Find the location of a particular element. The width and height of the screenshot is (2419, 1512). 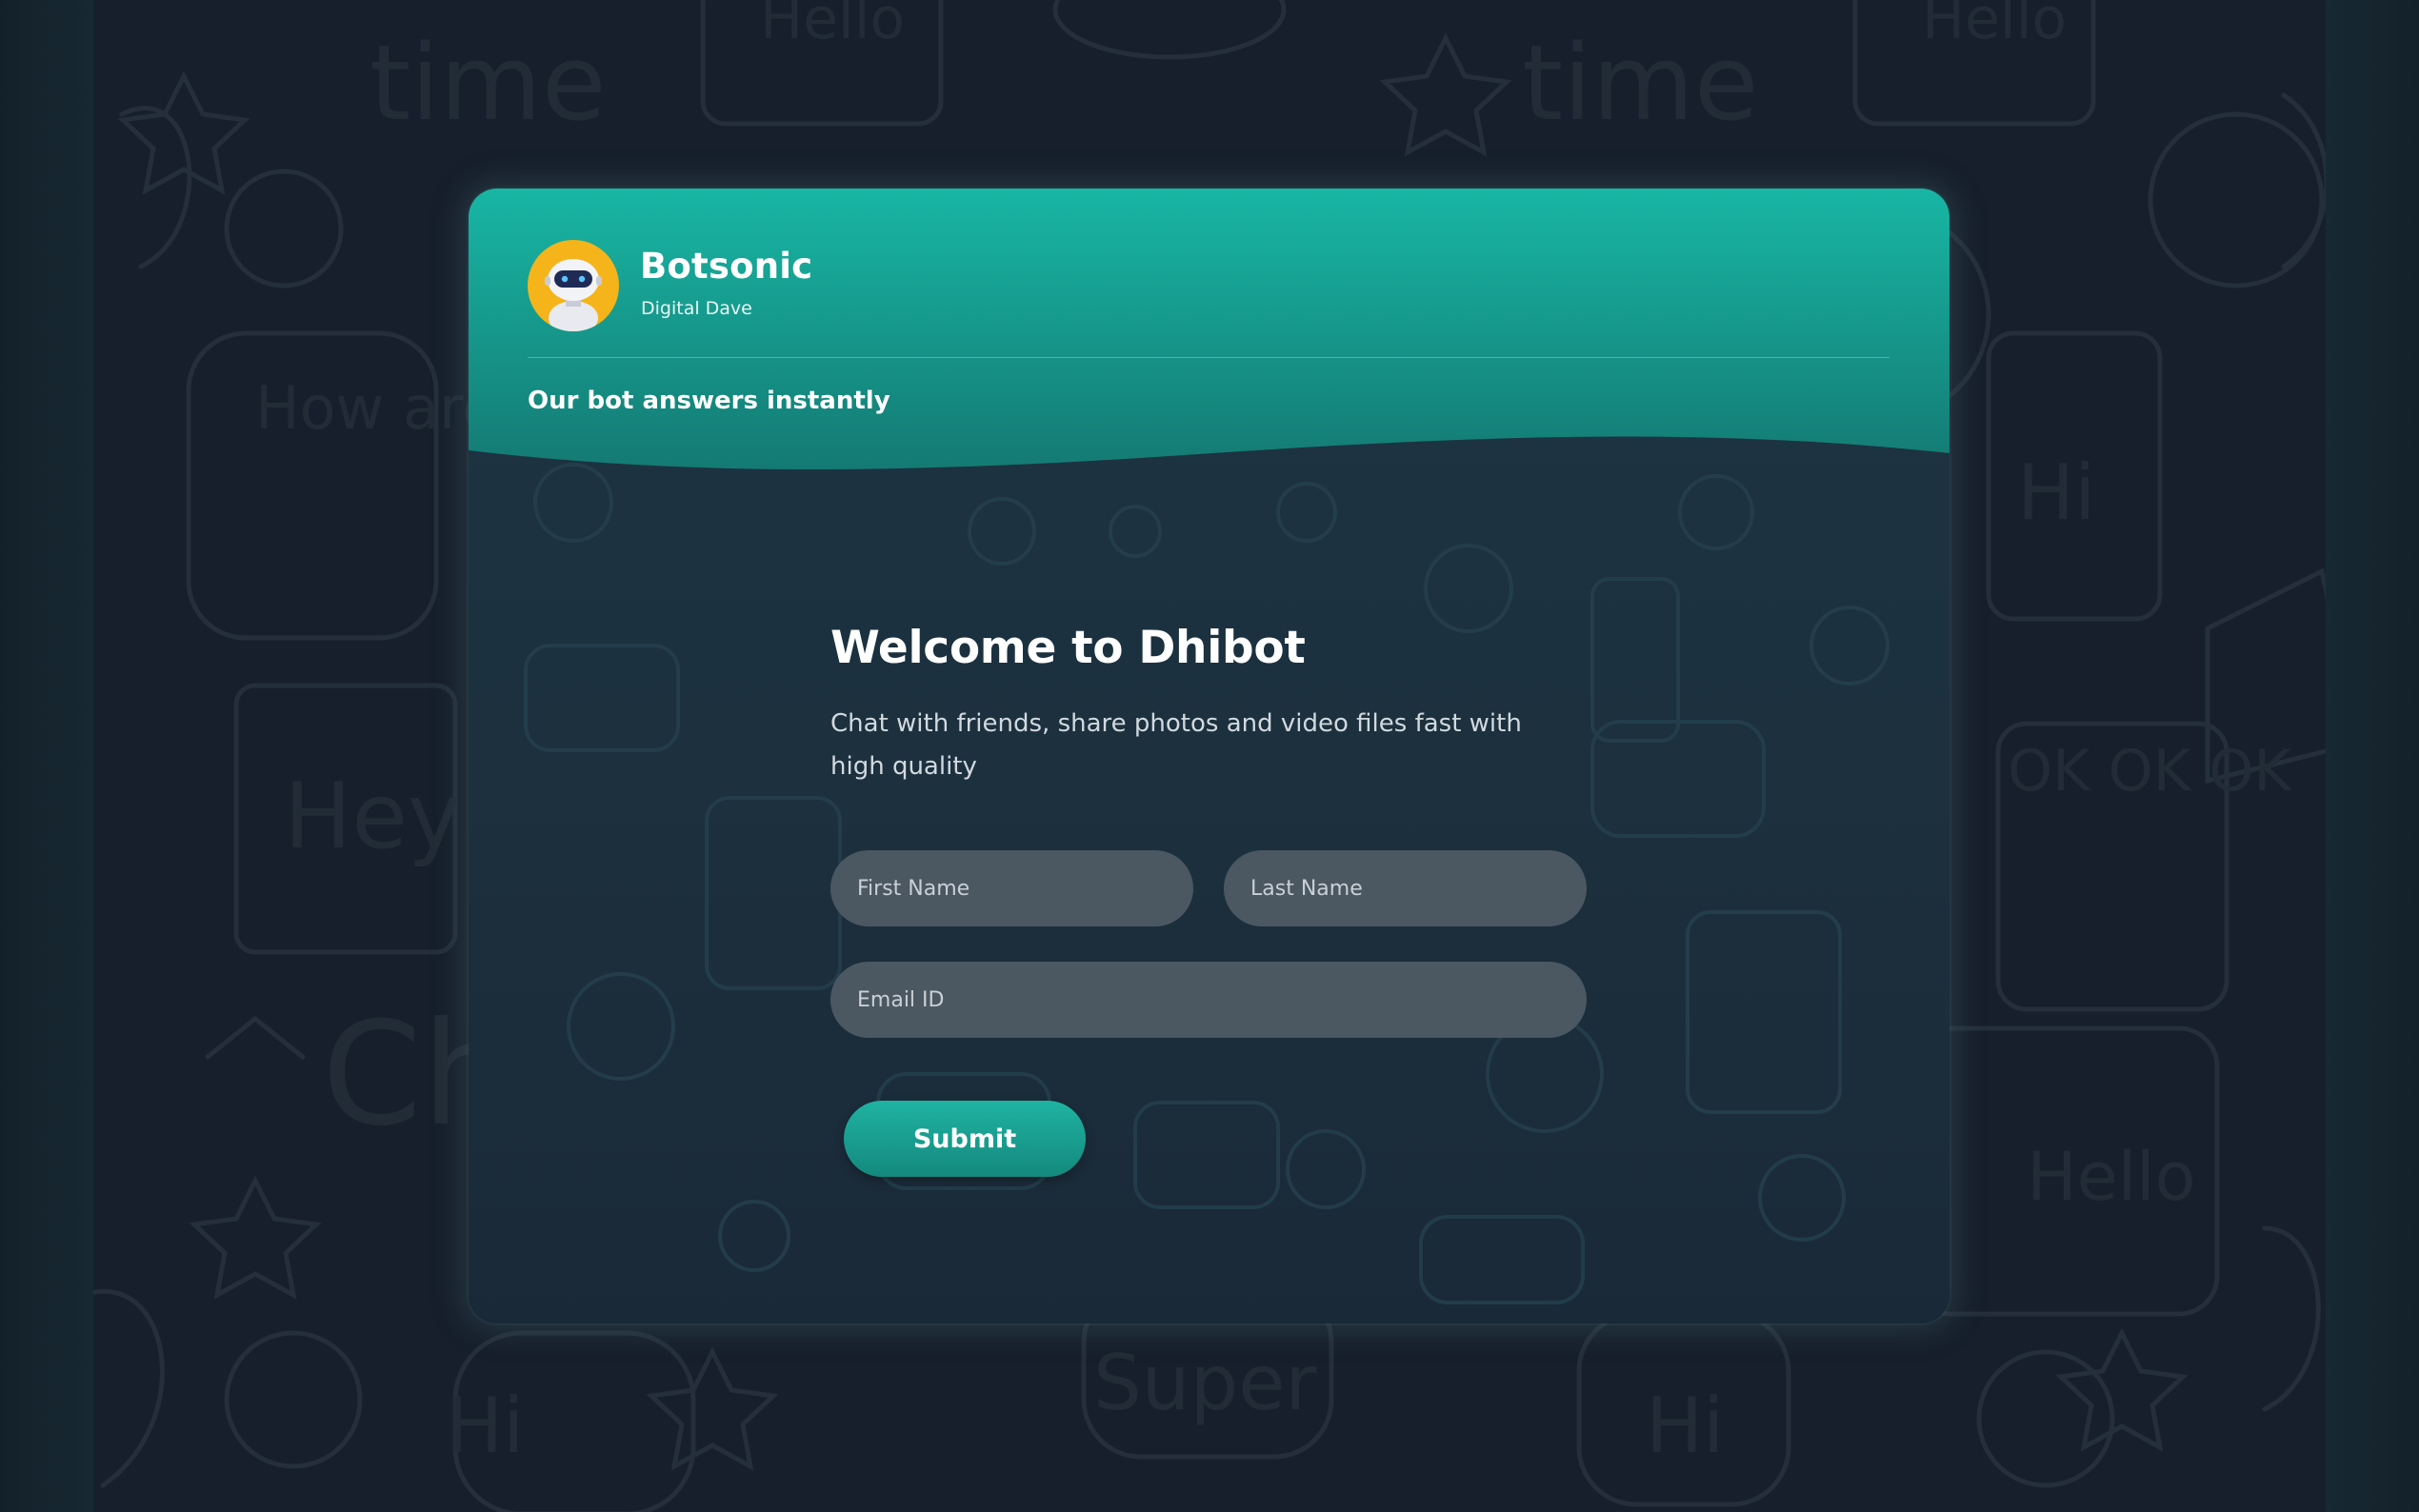

header-divider is located at coordinates (1208, 357).